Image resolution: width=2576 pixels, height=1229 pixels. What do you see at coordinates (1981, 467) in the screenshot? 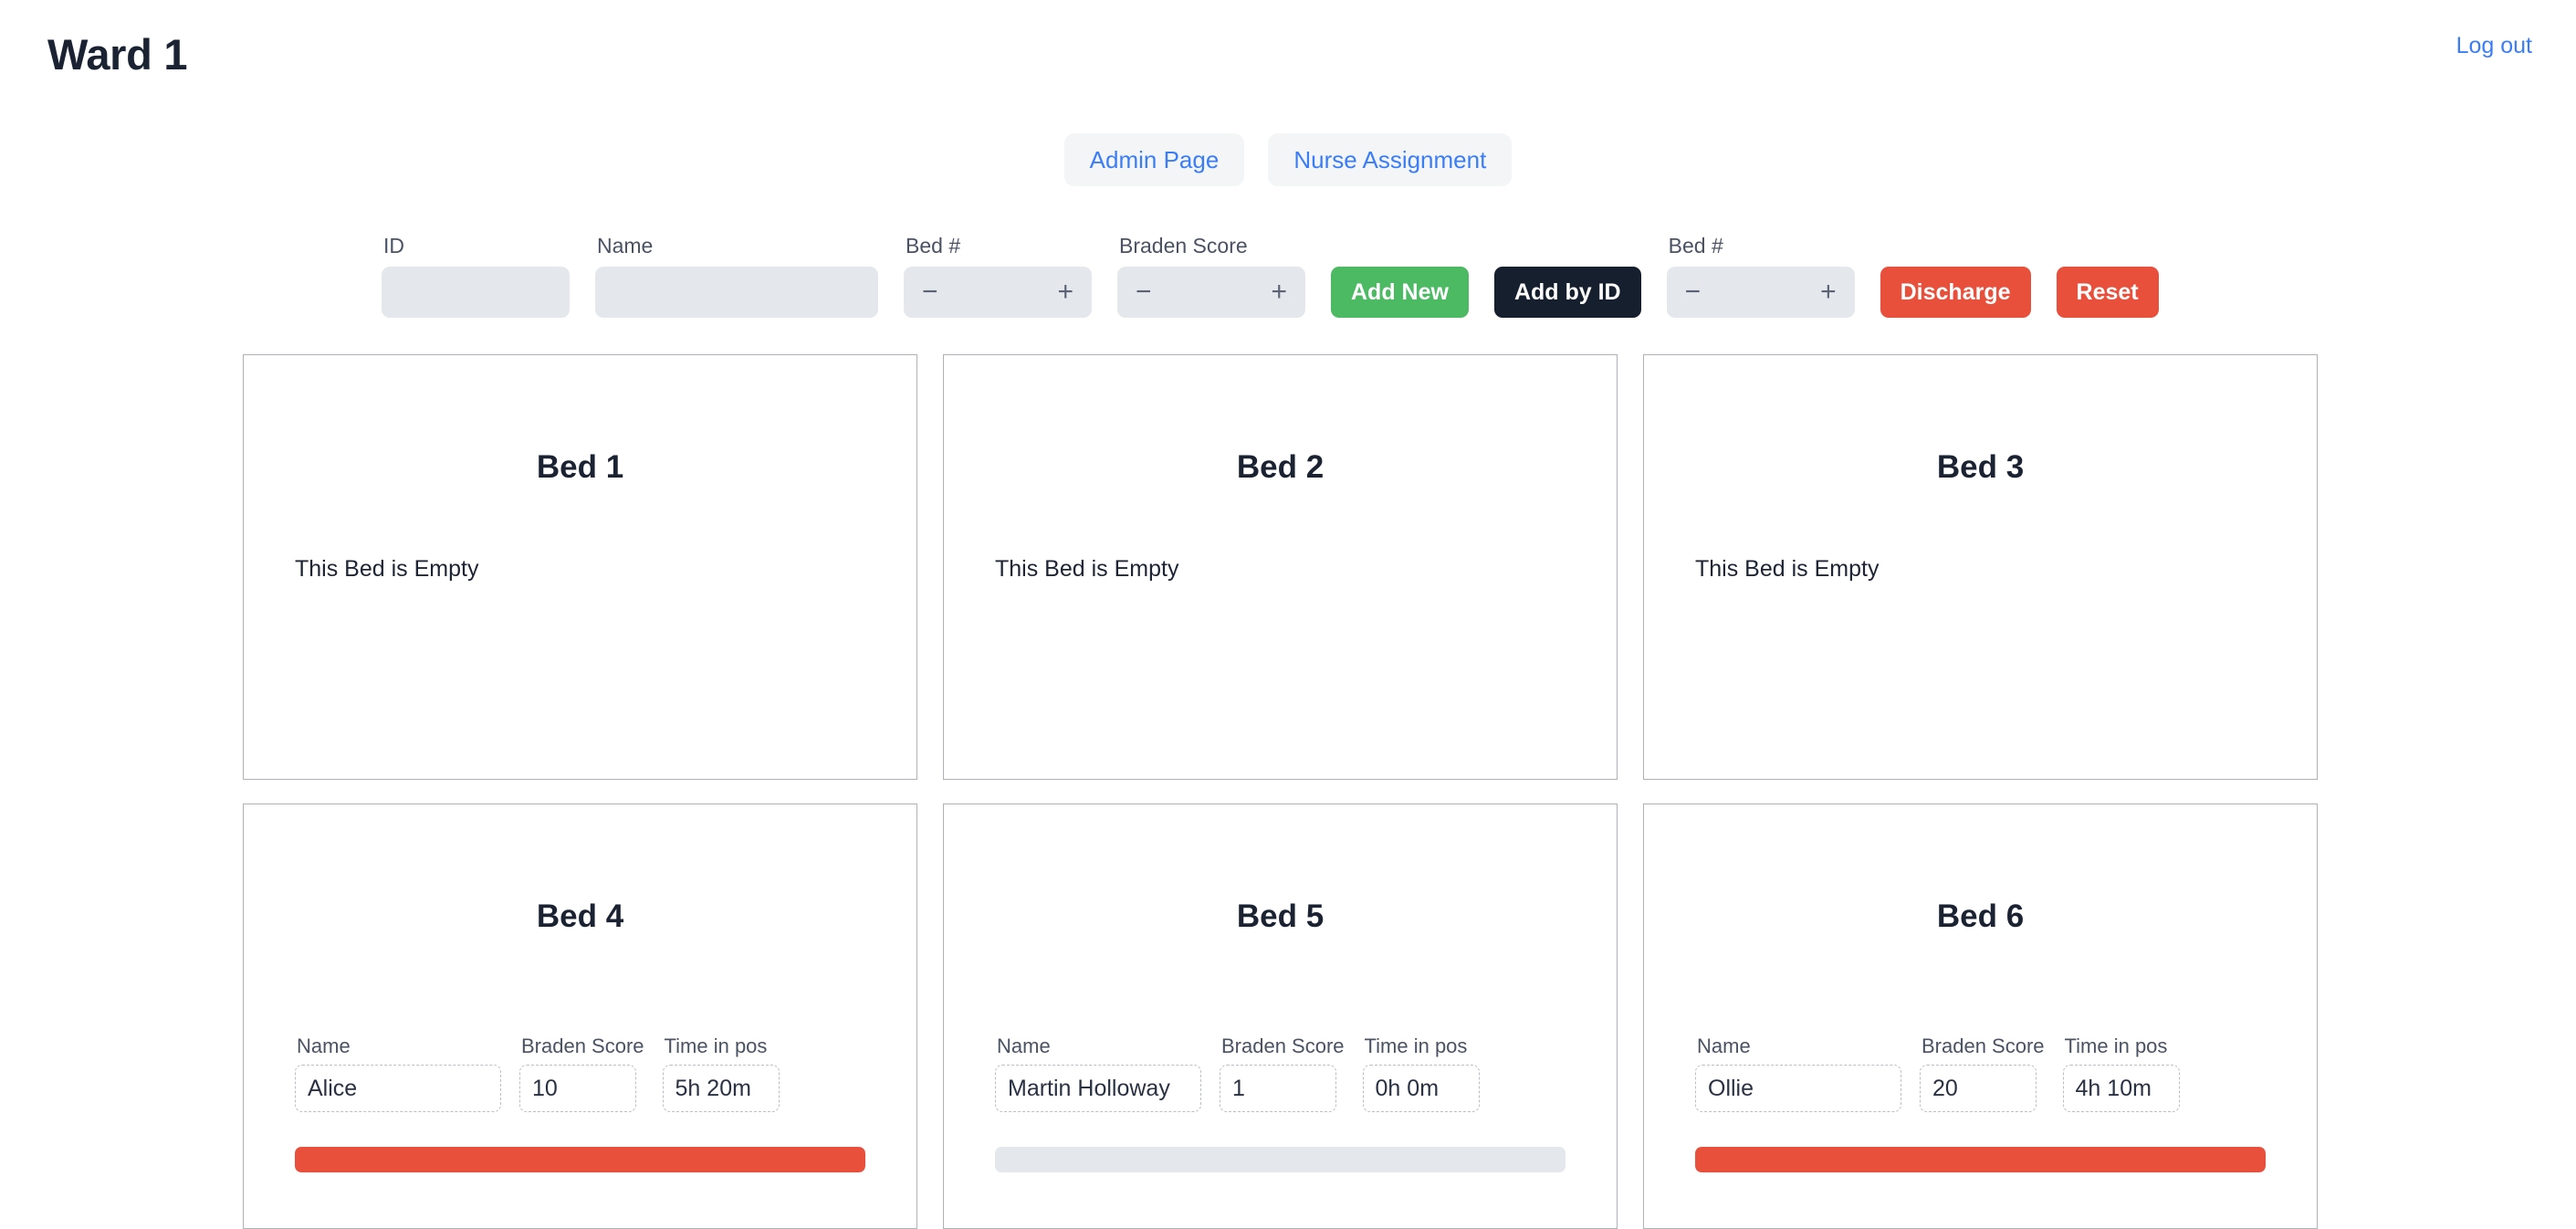
I see `bed-title: Bed 3` at bounding box center [1981, 467].